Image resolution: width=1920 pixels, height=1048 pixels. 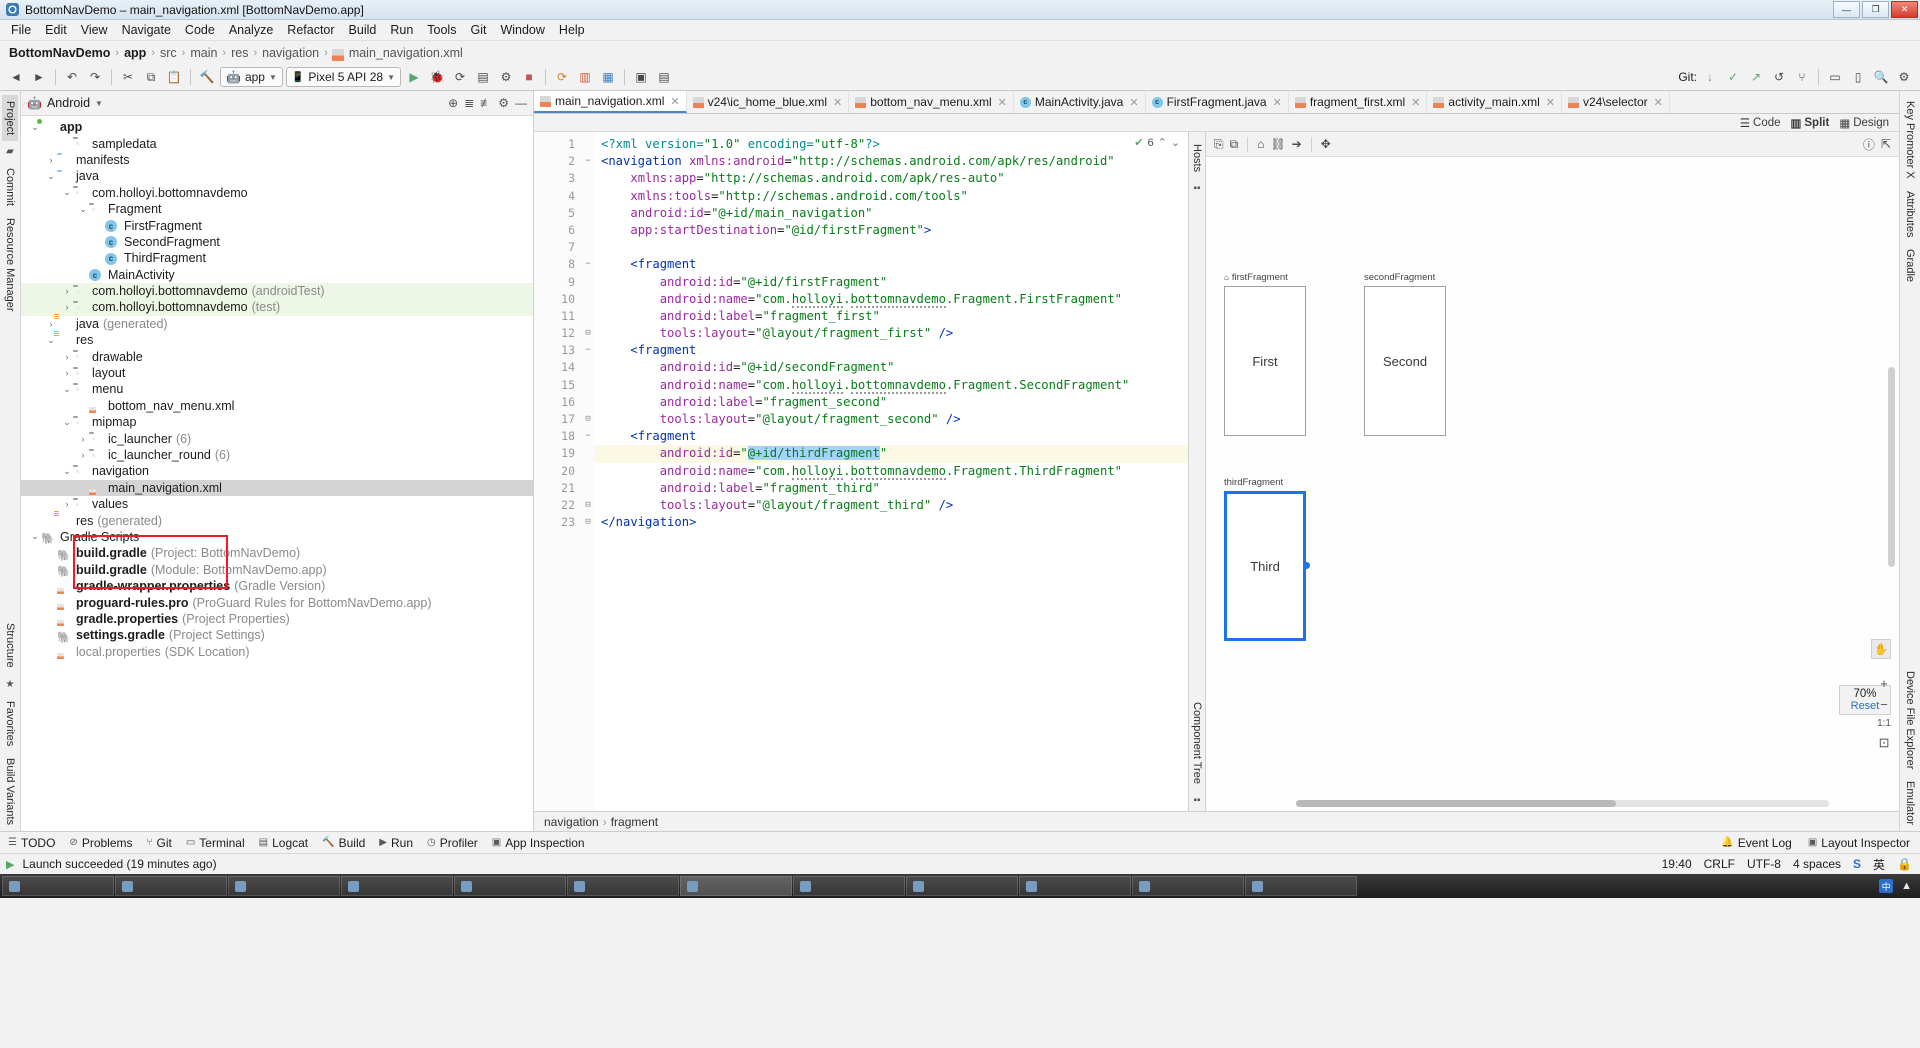 I want to click on sidebar-tab-commit: Commit, so click(x=10, y=187).